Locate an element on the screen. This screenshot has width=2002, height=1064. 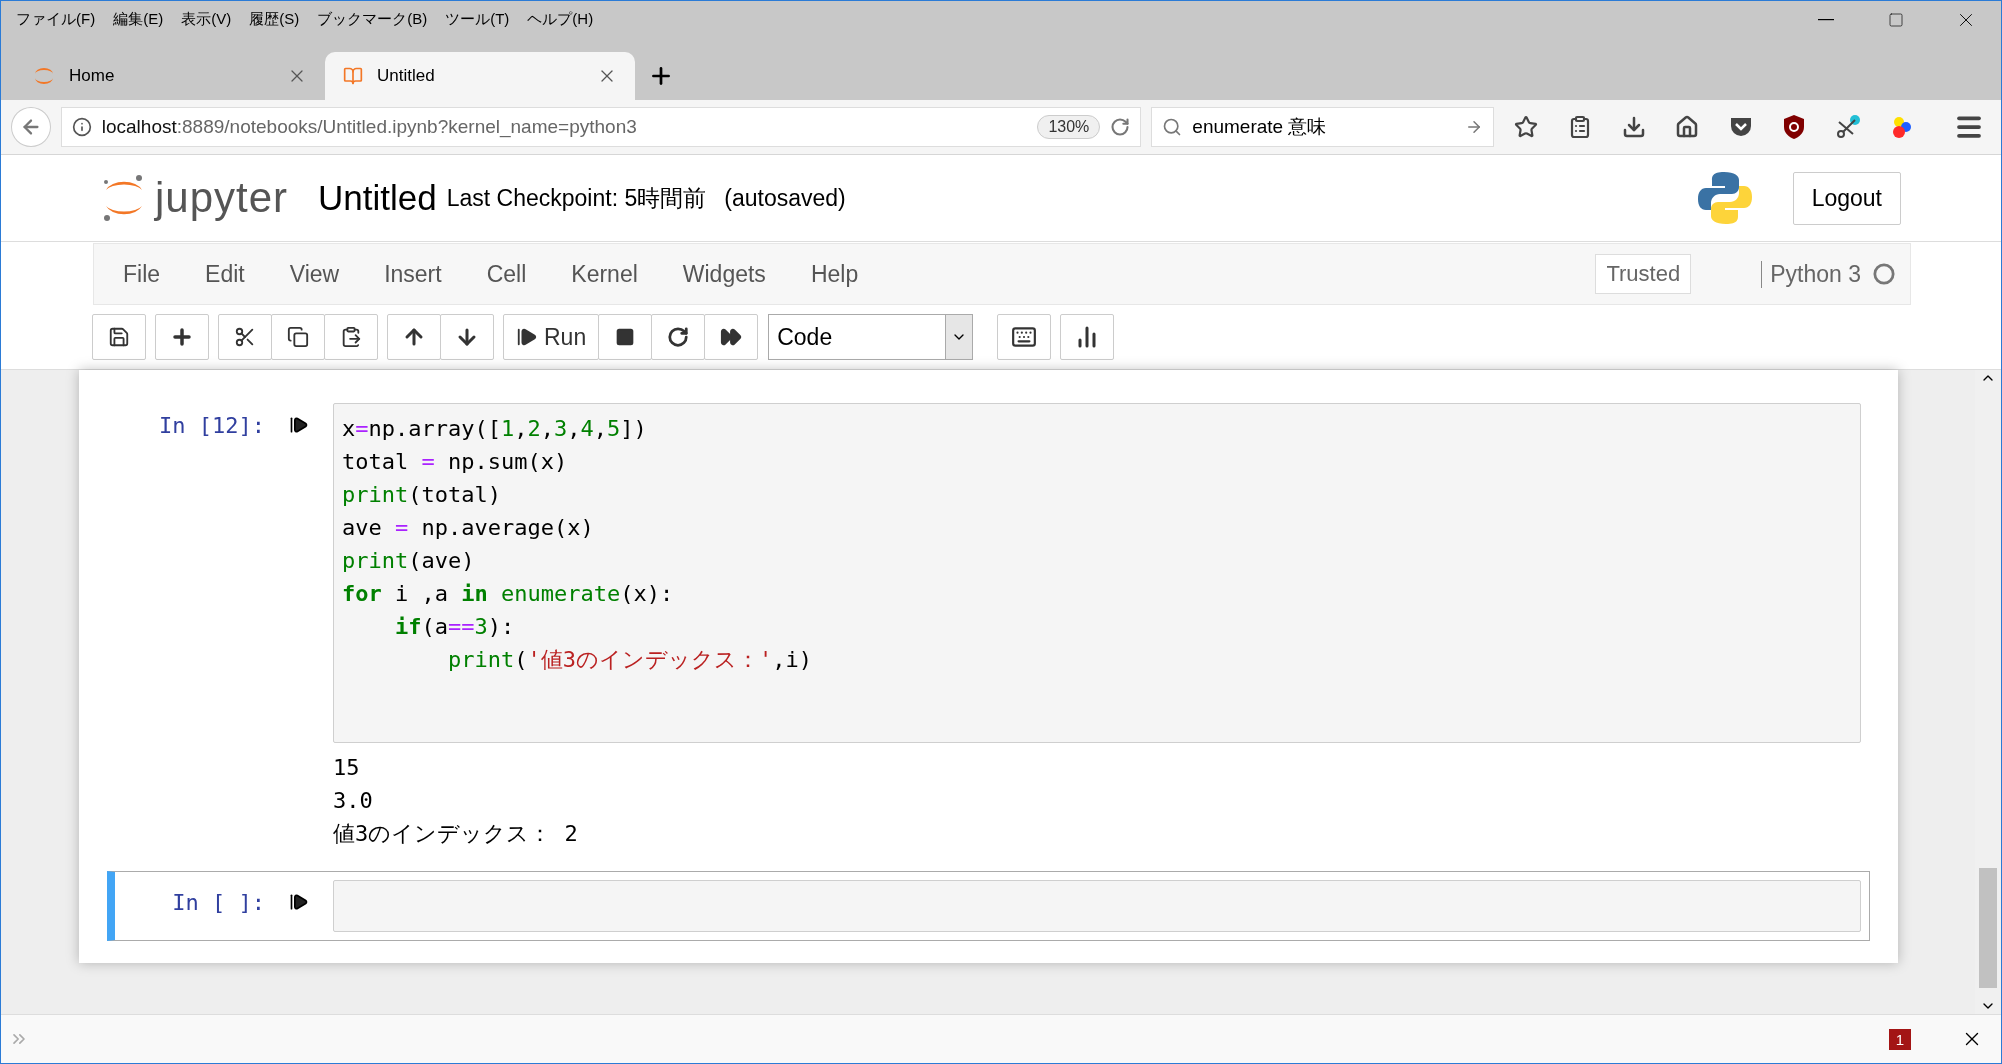
python-logo-icon is located at coordinates (1724, 198).